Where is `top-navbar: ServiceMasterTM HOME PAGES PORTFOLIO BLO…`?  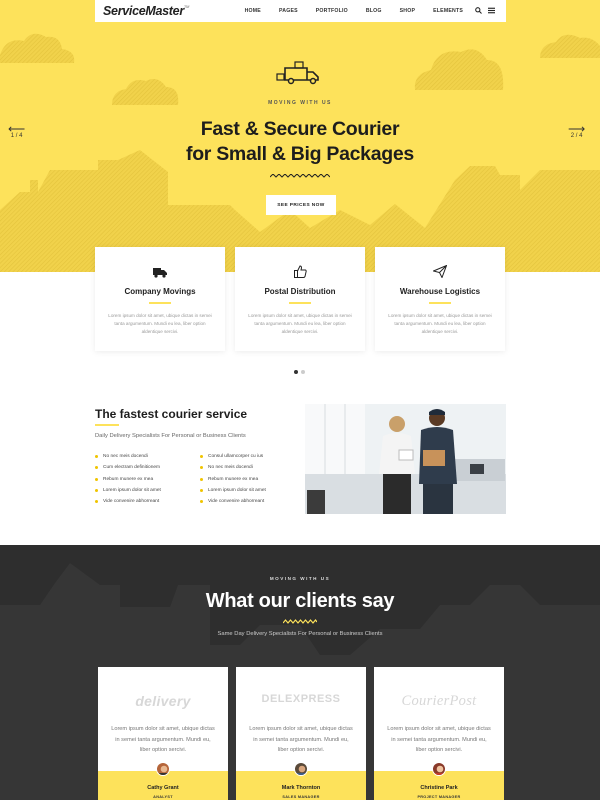 top-navbar: ServiceMasterTM HOME PAGES PORTFOLIO BLO… is located at coordinates (300, 11).